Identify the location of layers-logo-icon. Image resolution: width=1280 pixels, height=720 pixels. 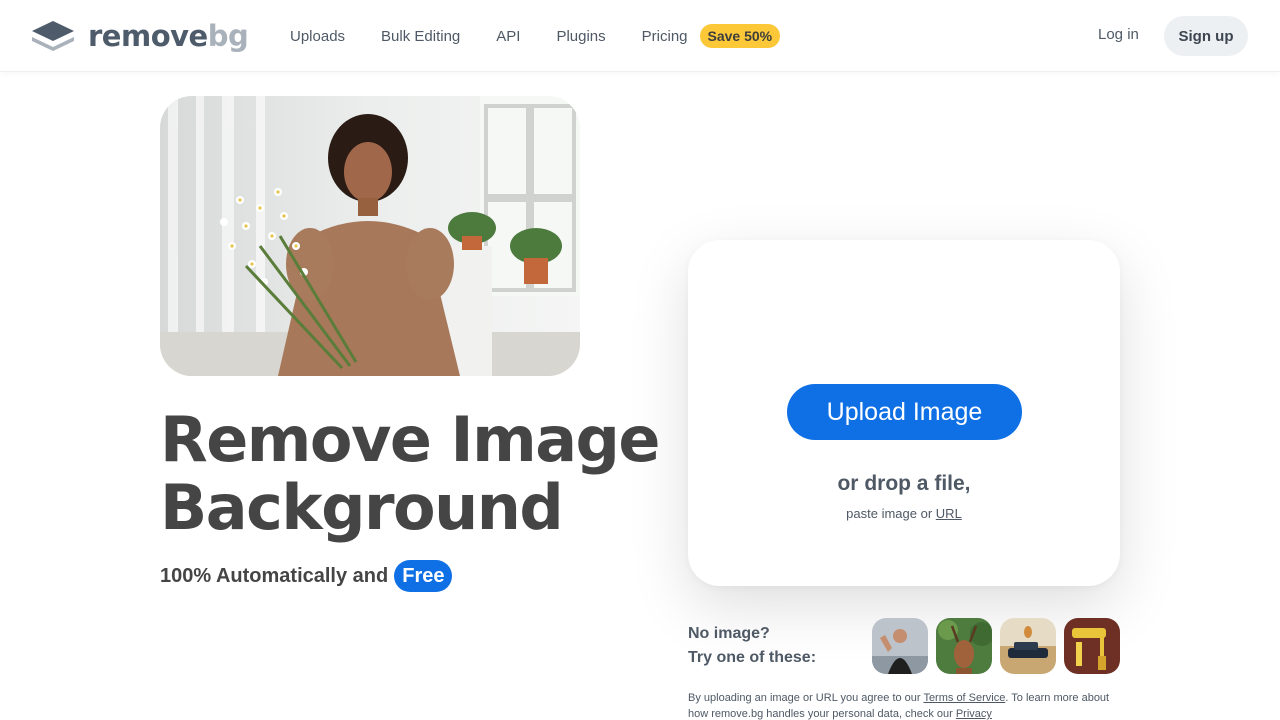
(53, 36).